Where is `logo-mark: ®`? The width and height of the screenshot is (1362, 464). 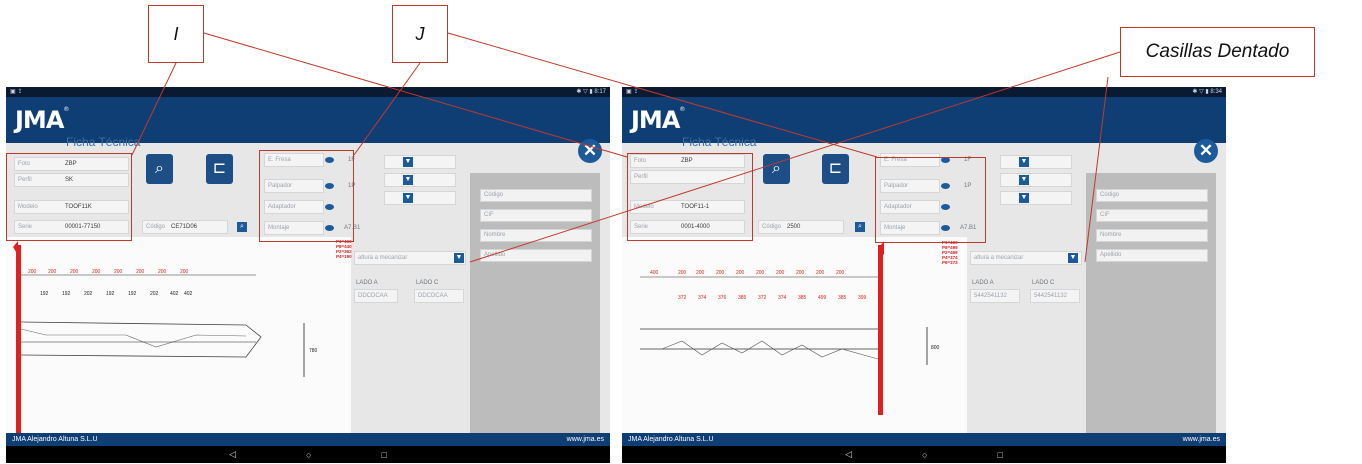 logo-mark: ® is located at coordinates (682, 109).